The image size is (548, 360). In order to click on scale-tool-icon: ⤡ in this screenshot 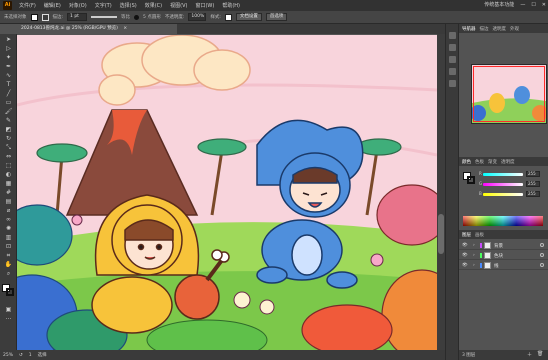, I will do `click(8, 148)`.